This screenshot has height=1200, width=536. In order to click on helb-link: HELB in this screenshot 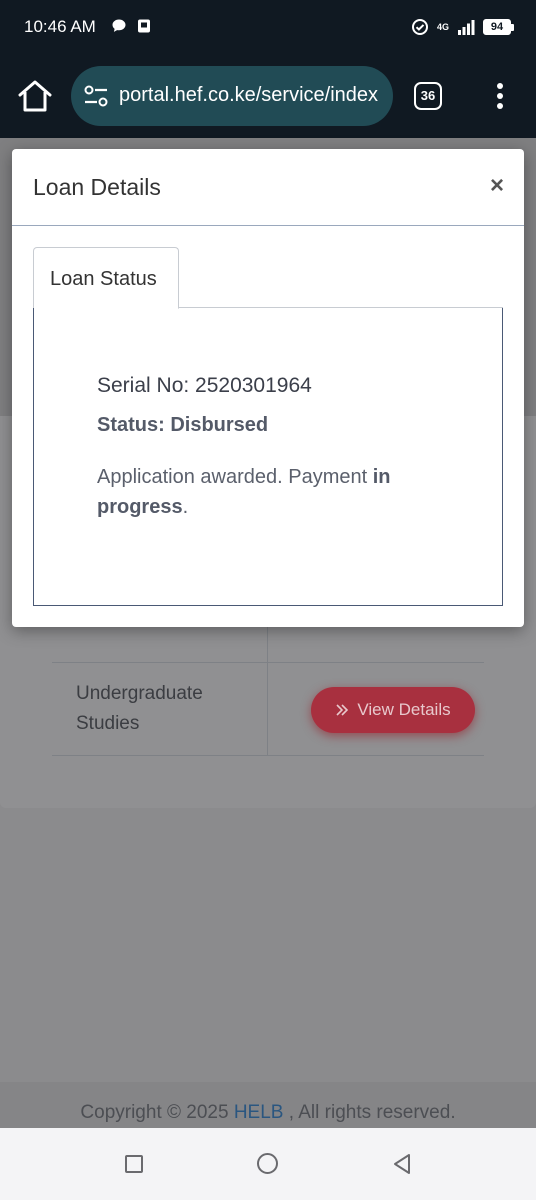, I will do `click(259, 1112)`.